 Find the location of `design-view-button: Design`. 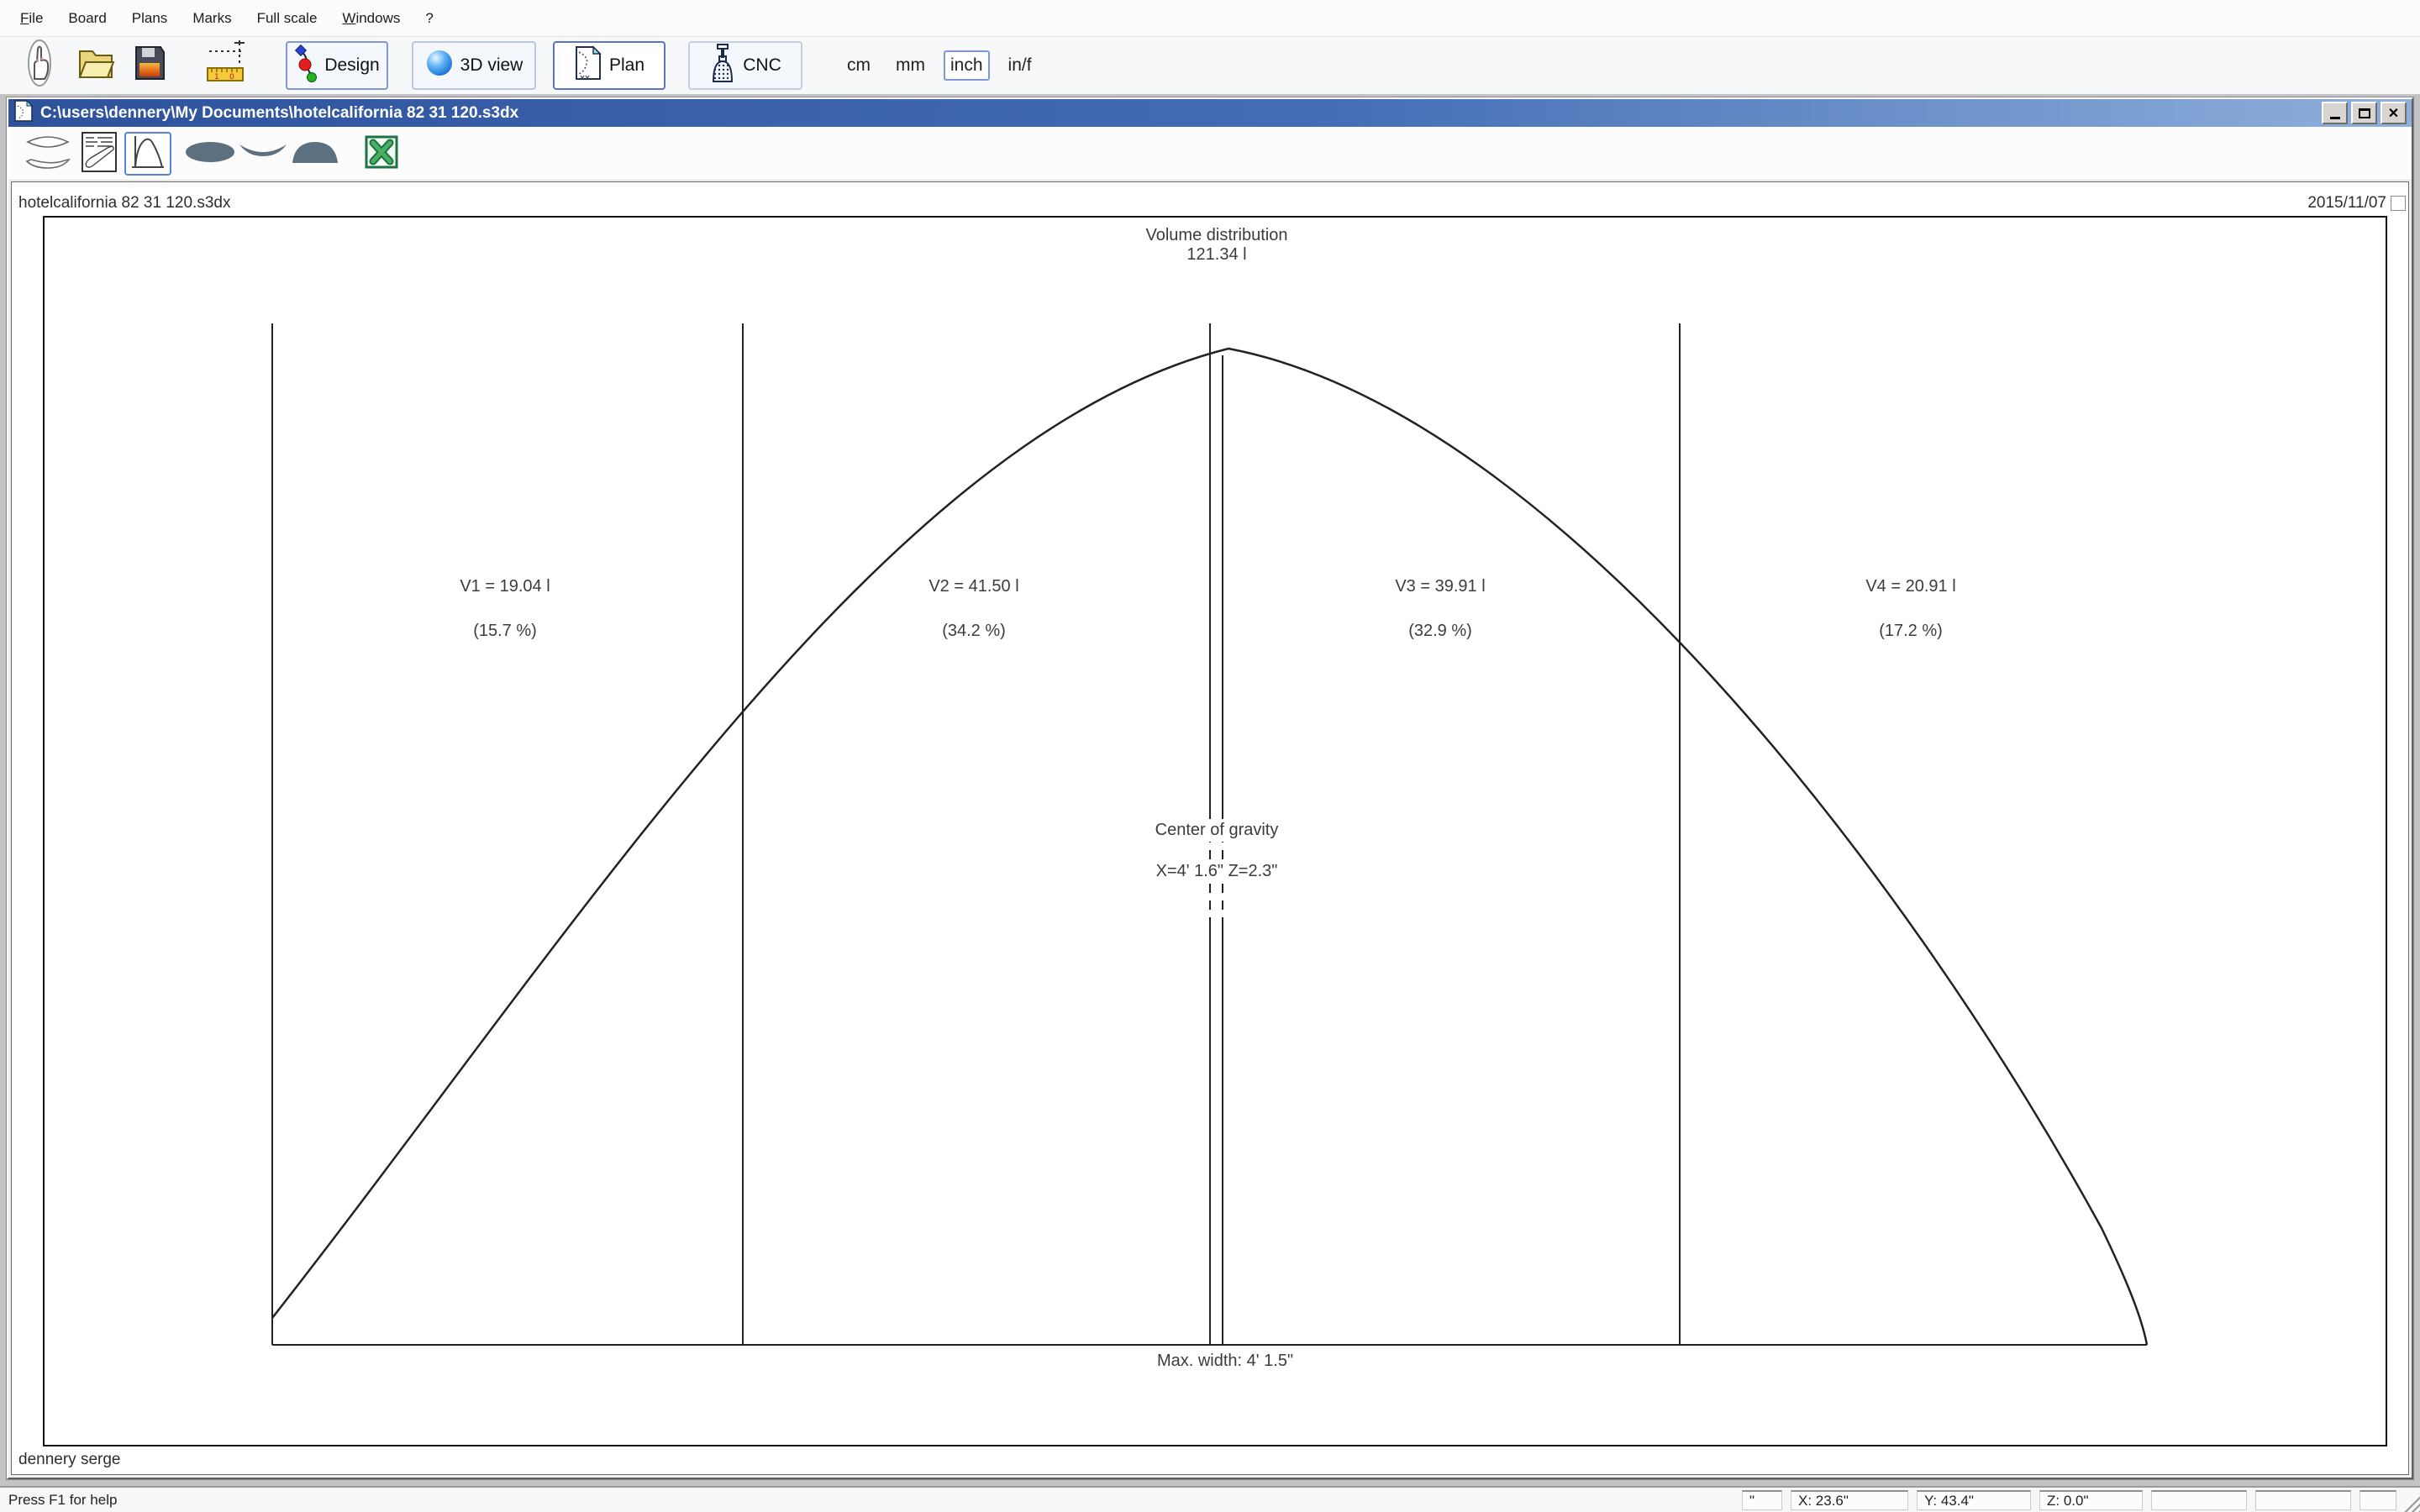

design-view-button: Design is located at coordinates (337, 65).